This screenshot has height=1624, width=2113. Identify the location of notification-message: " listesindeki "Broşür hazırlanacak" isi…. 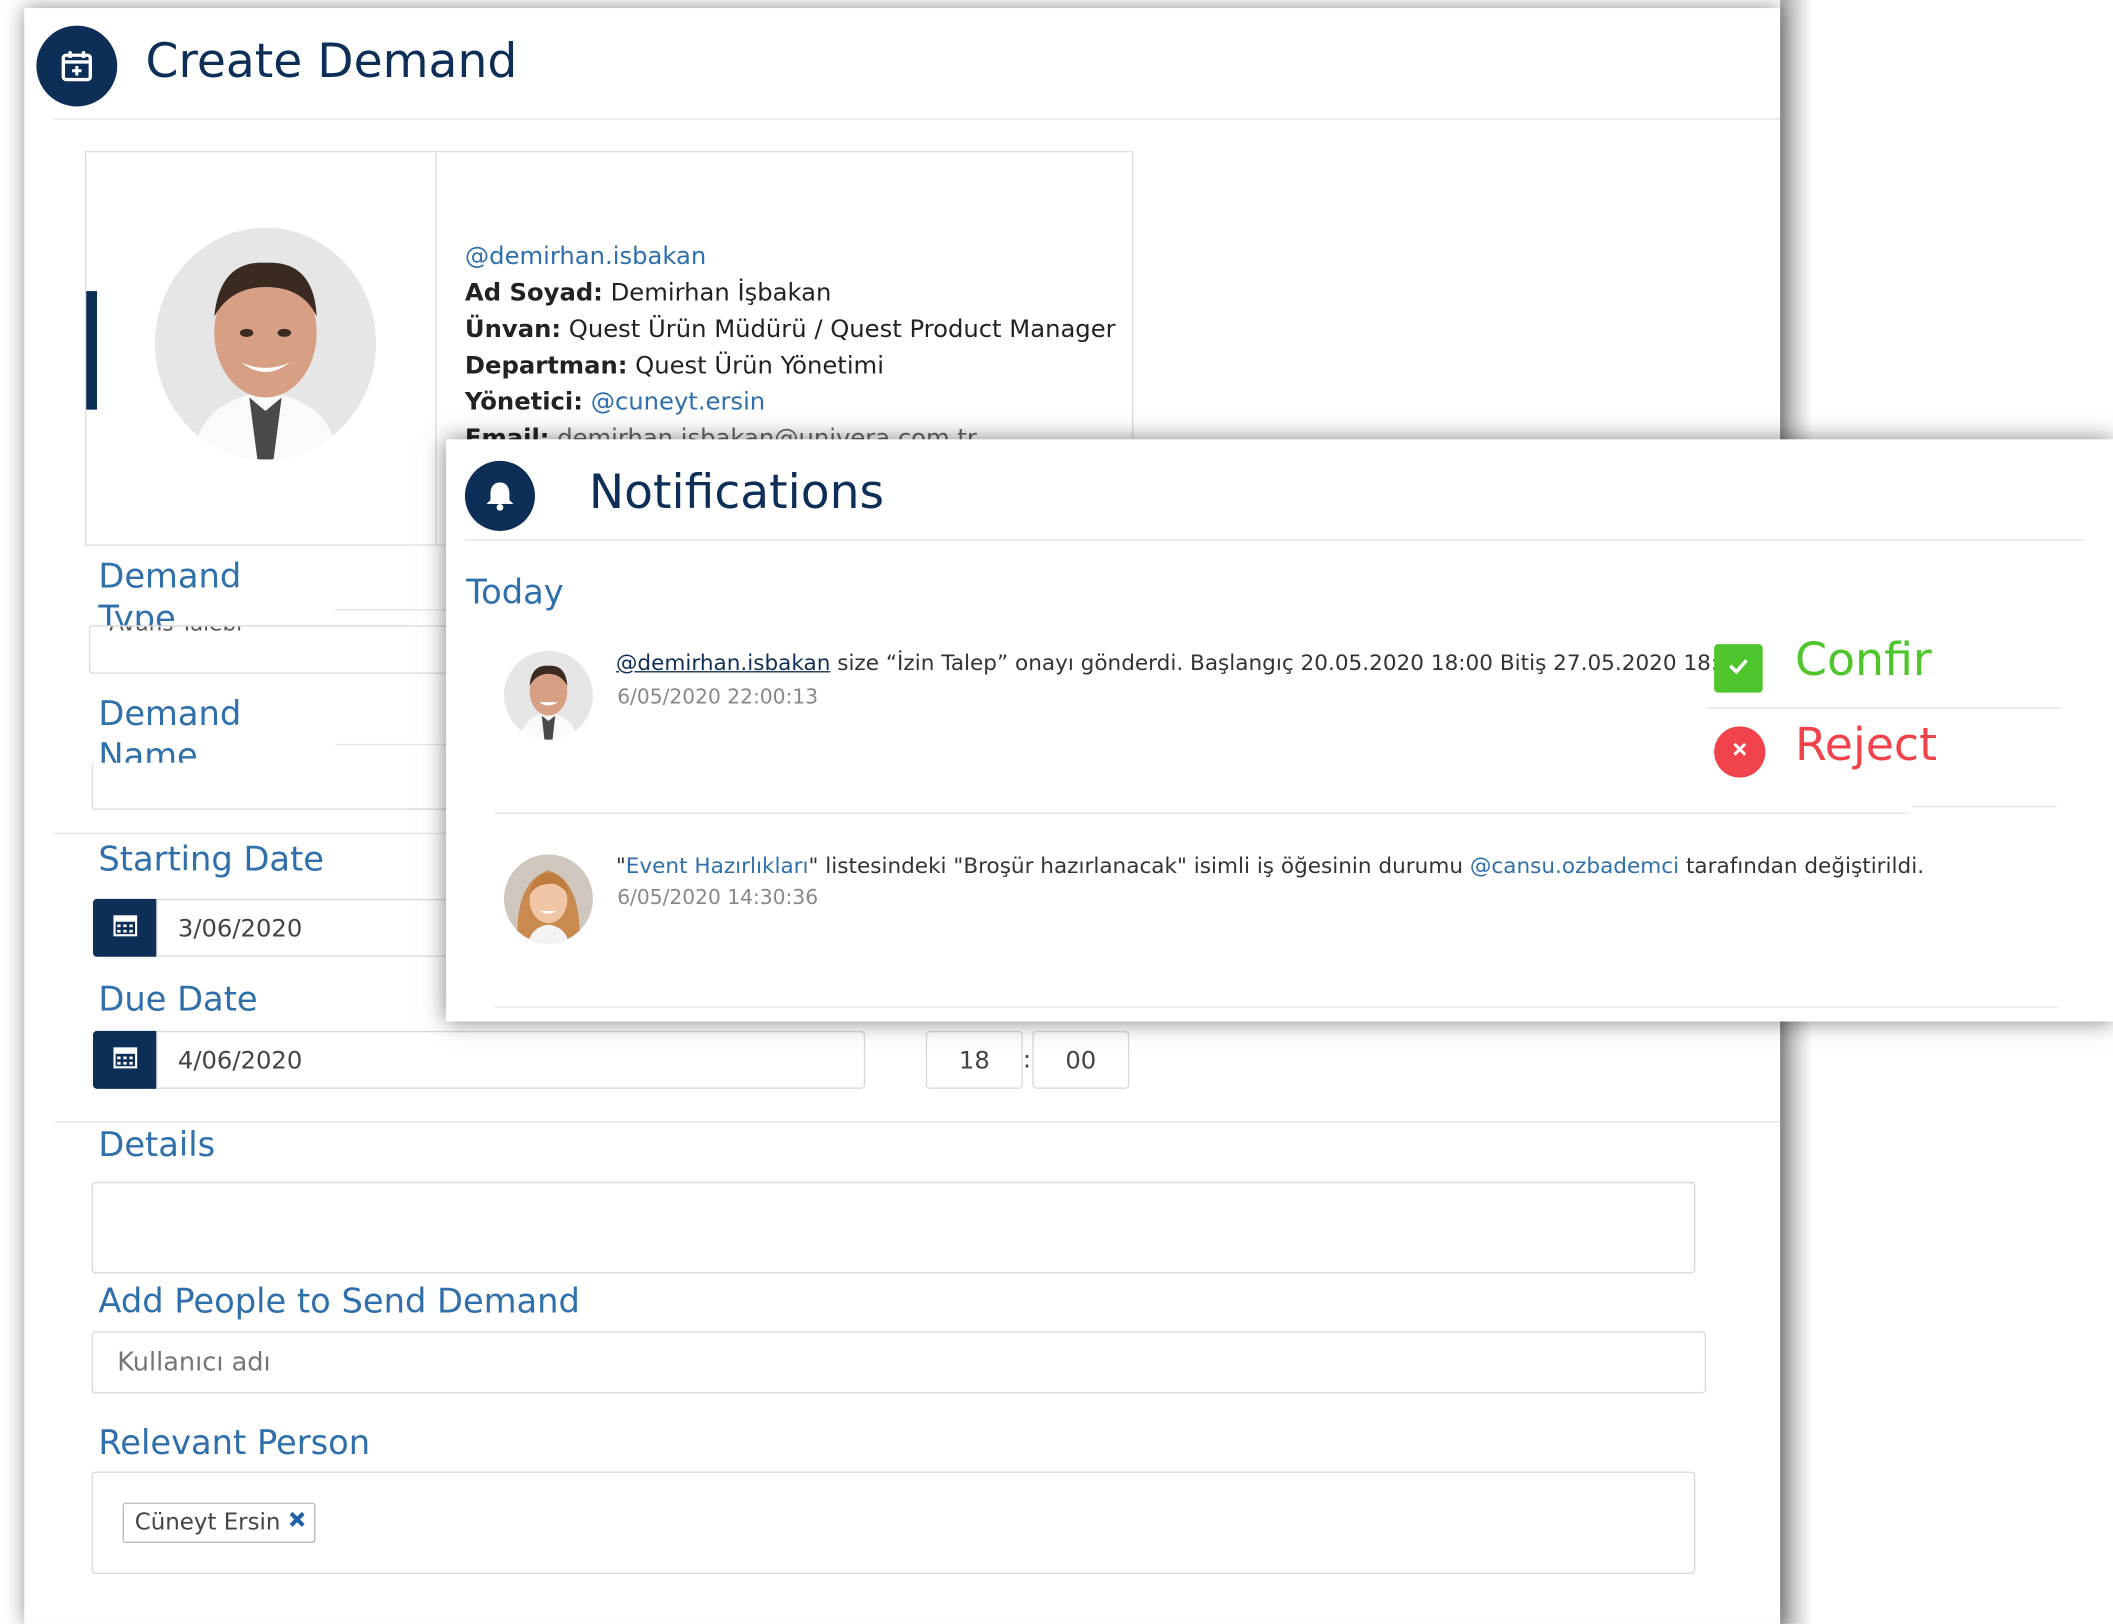
(1139, 866).